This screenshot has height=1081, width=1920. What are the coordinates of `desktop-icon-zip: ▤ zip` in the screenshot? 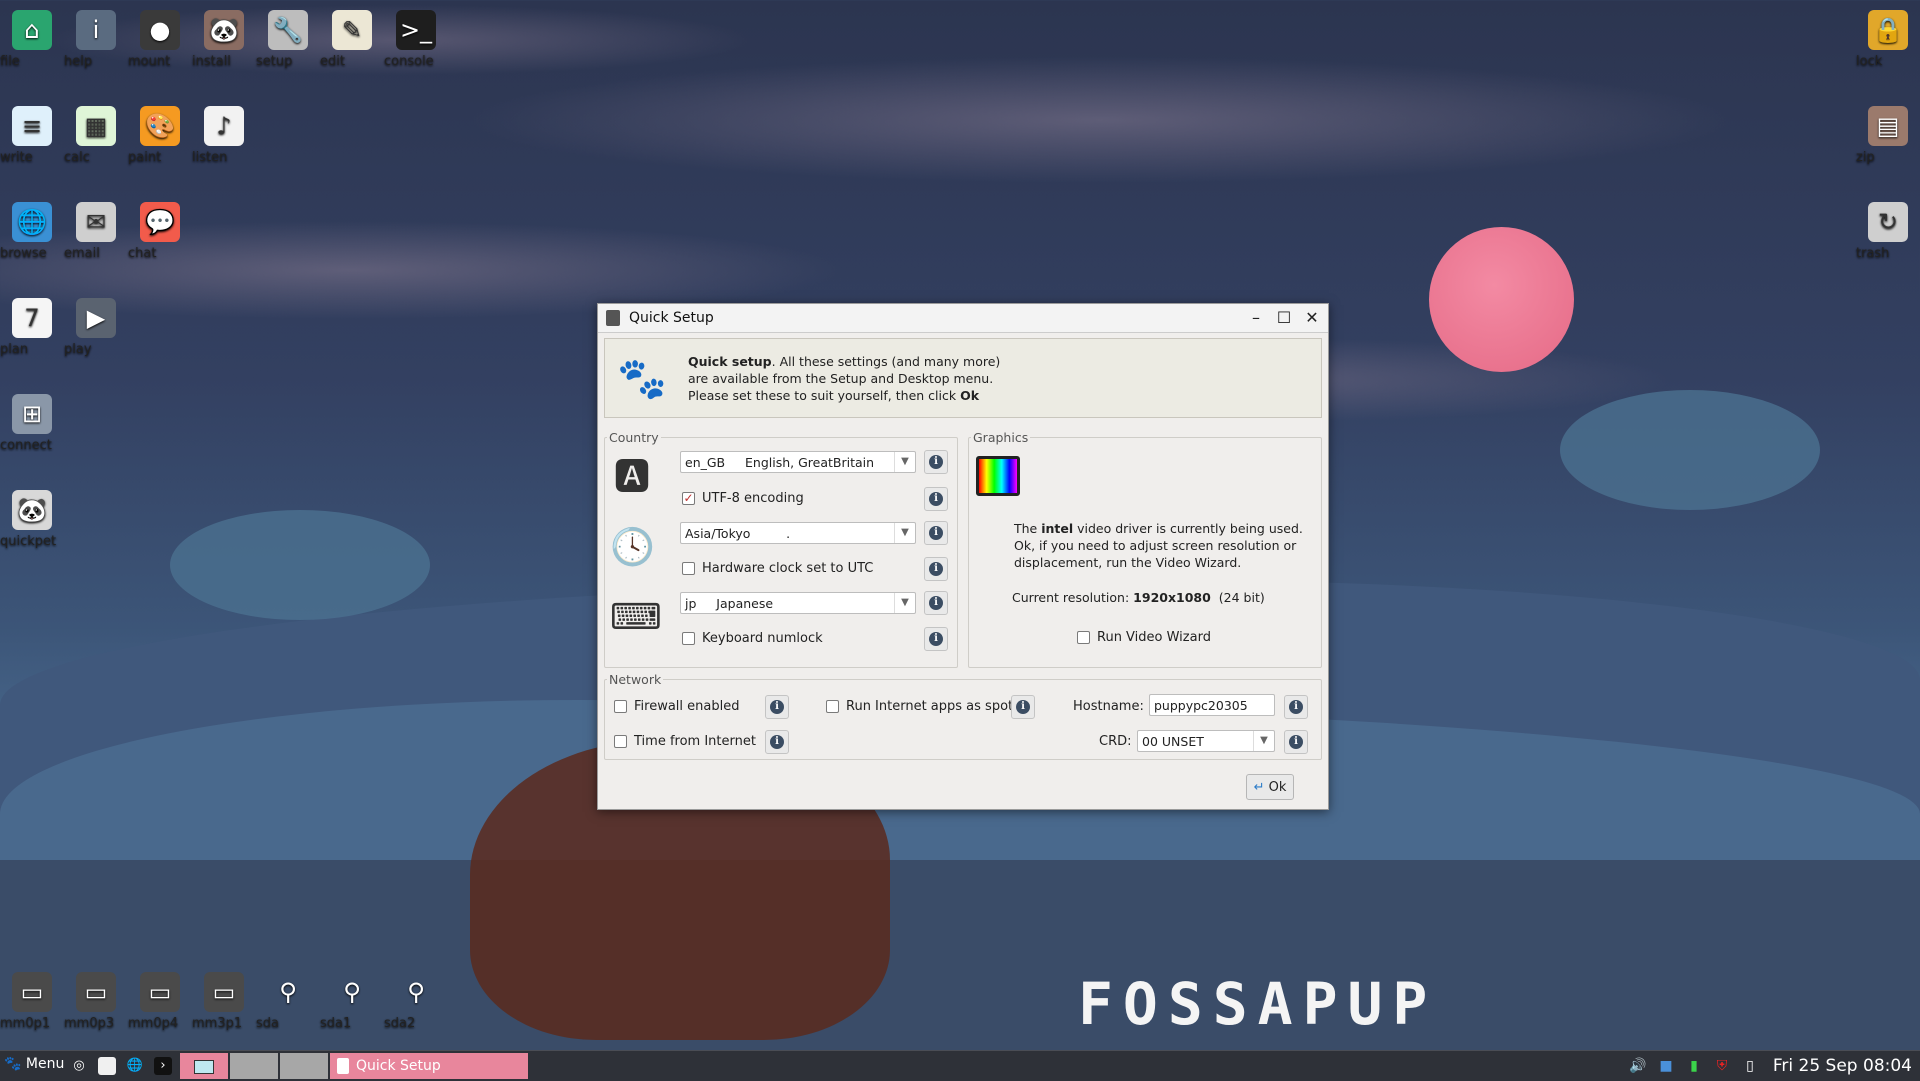 It's located at (1888, 135).